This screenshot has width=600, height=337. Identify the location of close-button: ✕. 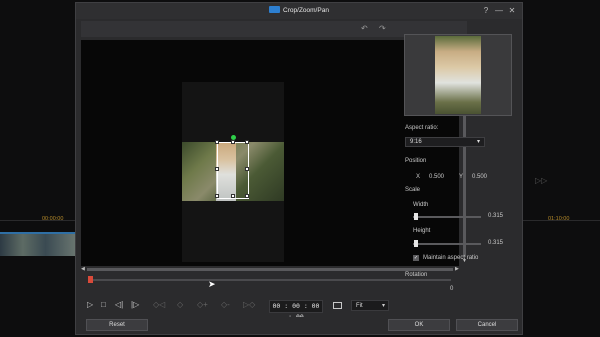
(512, 10).